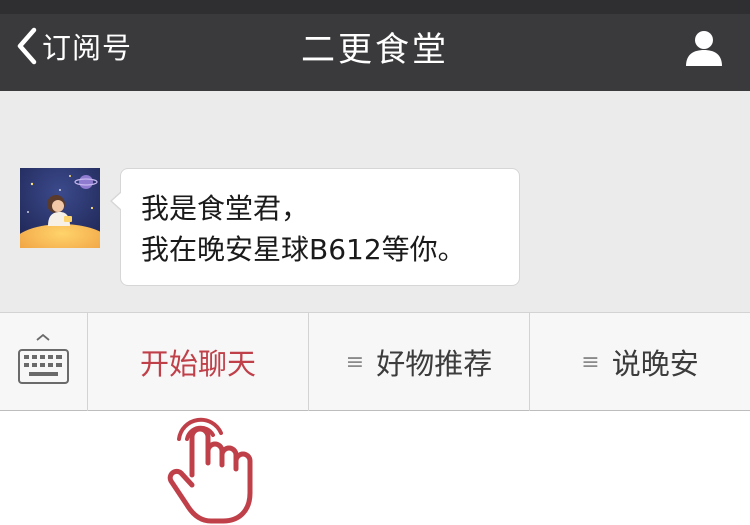 This screenshot has height=525, width=750. I want to click on menu-item-say-goodnight: ≡ 说晚安, so click(639, 362).